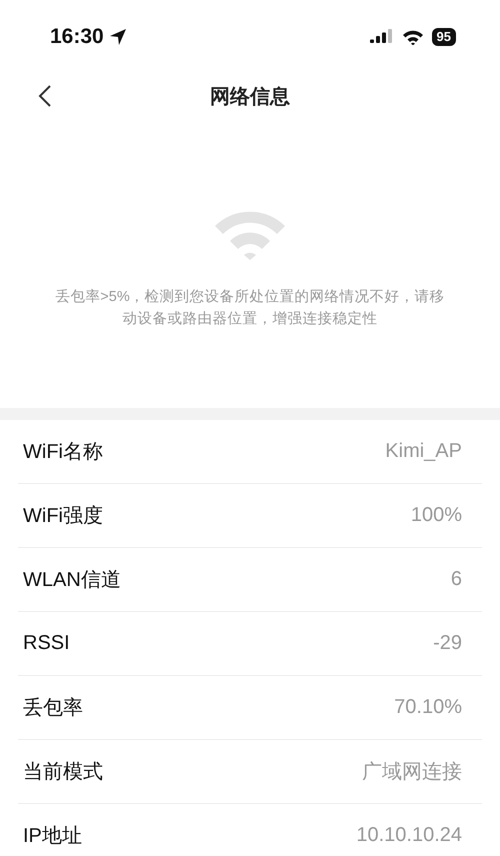 This screenshot has width=500, height=856. Describe the element at coordinates (72, 580) in the screenshot. I see `info-label: WLAN信道` at that location.